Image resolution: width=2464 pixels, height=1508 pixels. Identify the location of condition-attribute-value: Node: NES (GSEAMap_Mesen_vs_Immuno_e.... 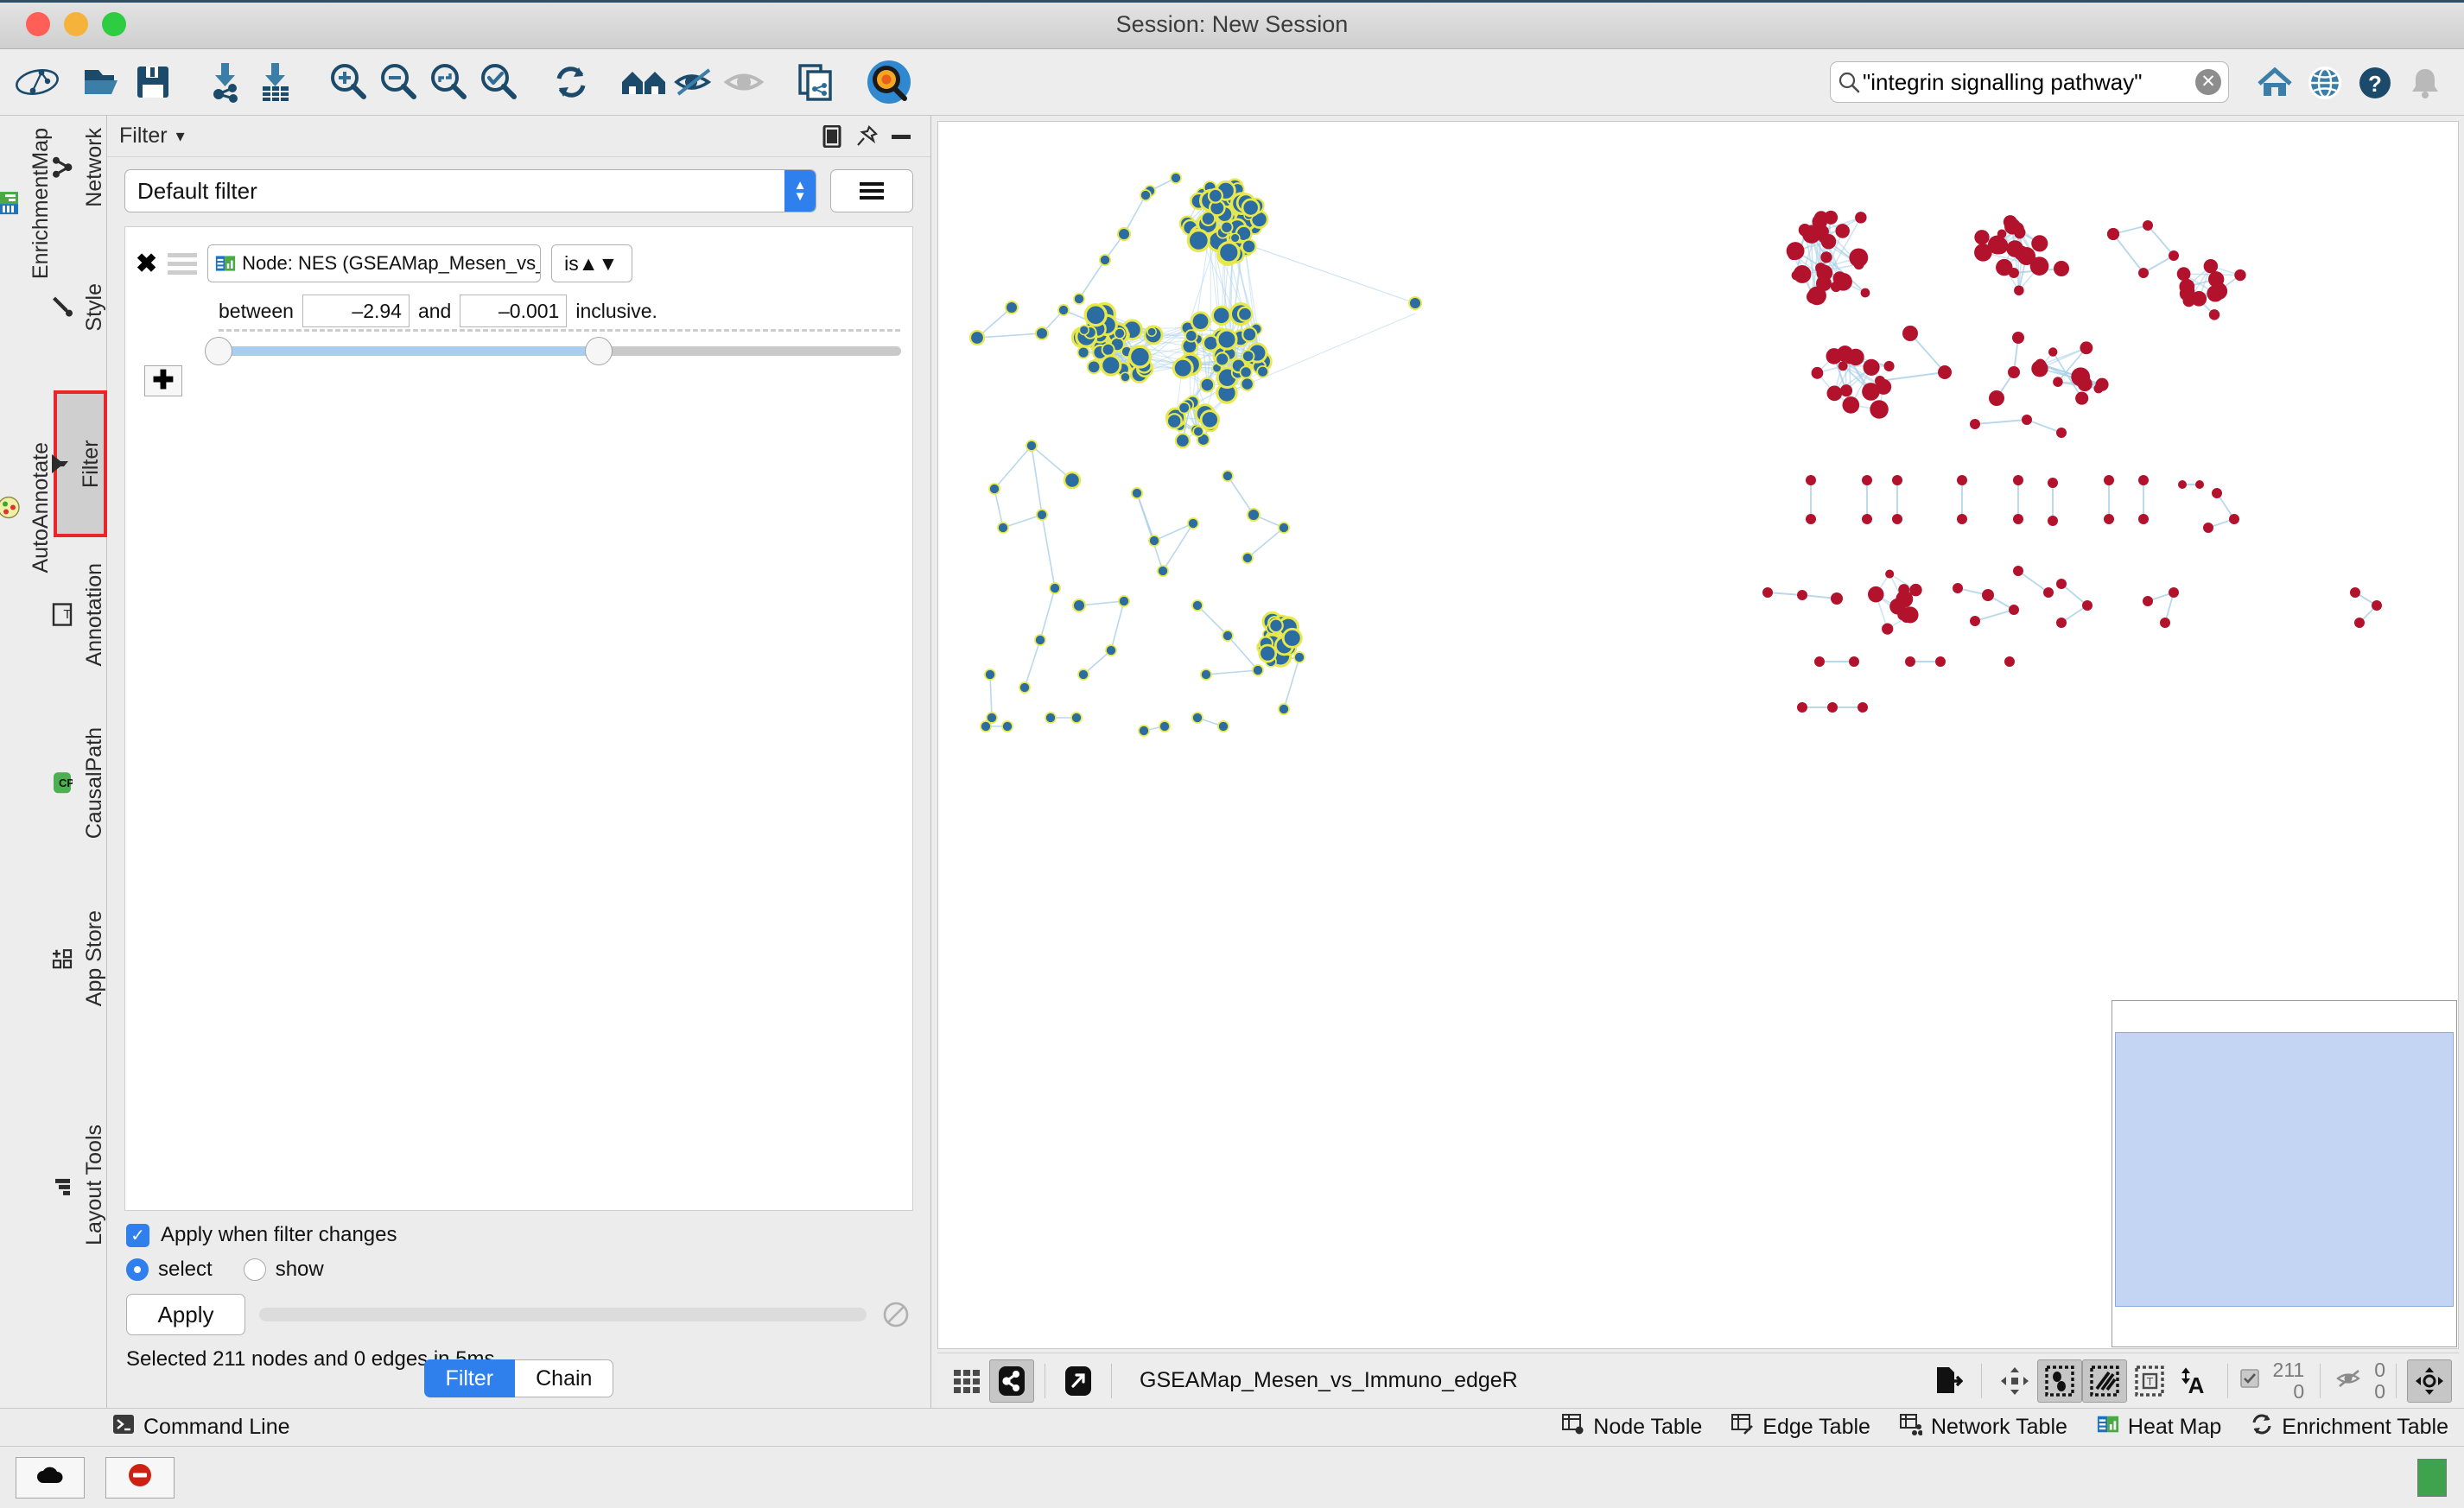
(391, 263).